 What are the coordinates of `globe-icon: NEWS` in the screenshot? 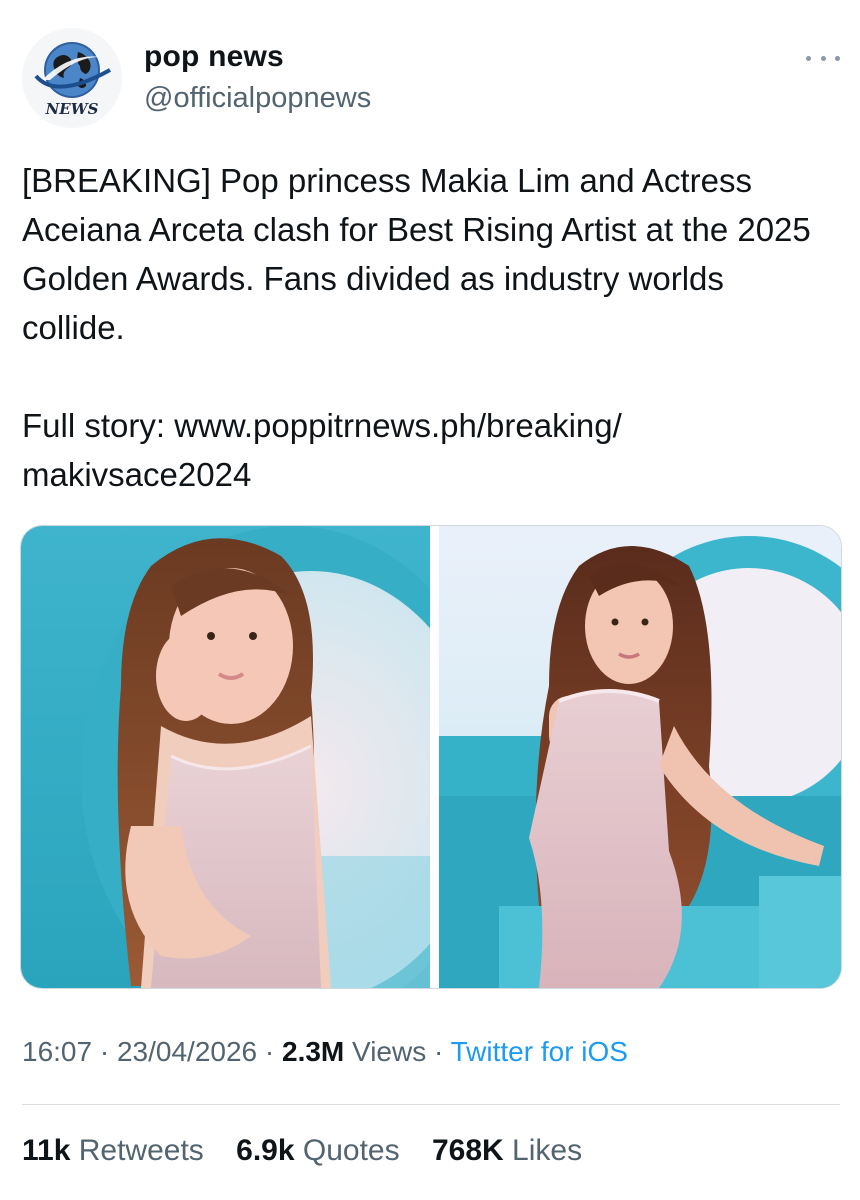 It's located at (72, 80).